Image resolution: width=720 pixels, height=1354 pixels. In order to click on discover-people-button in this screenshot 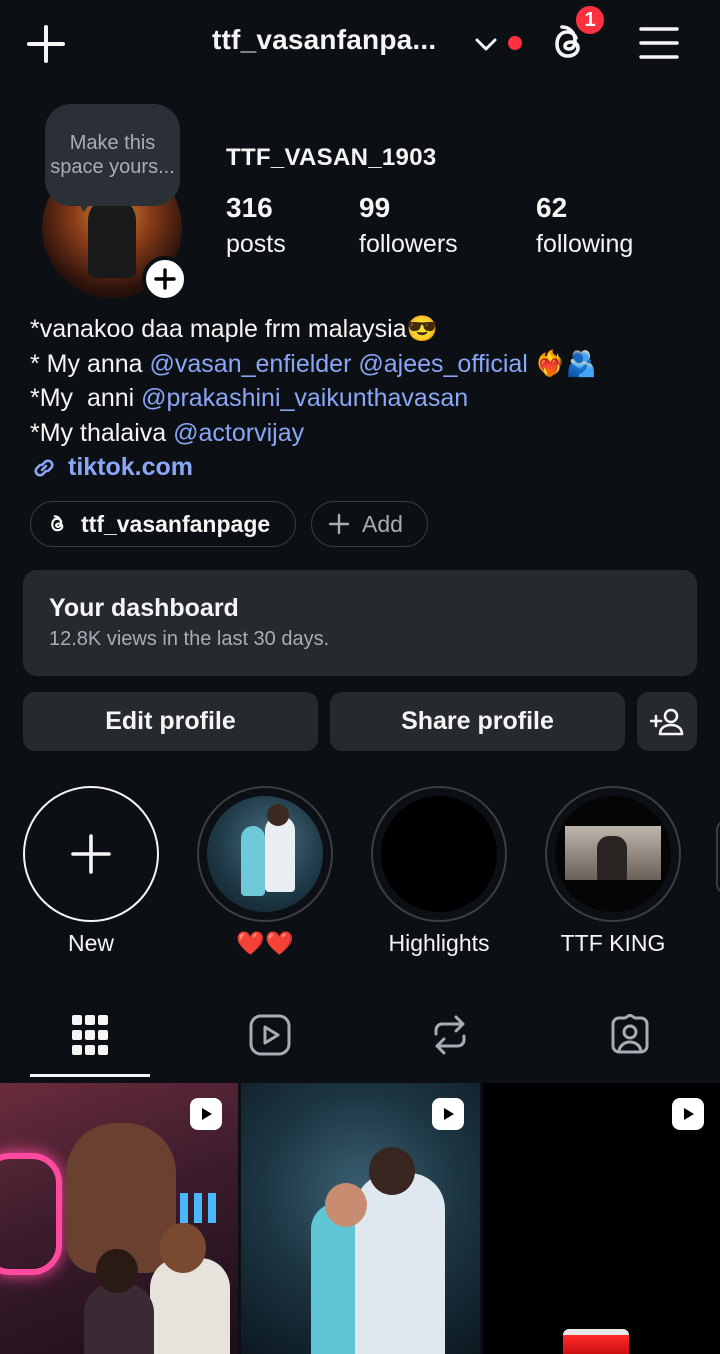, I will do `click(667, 721)`.